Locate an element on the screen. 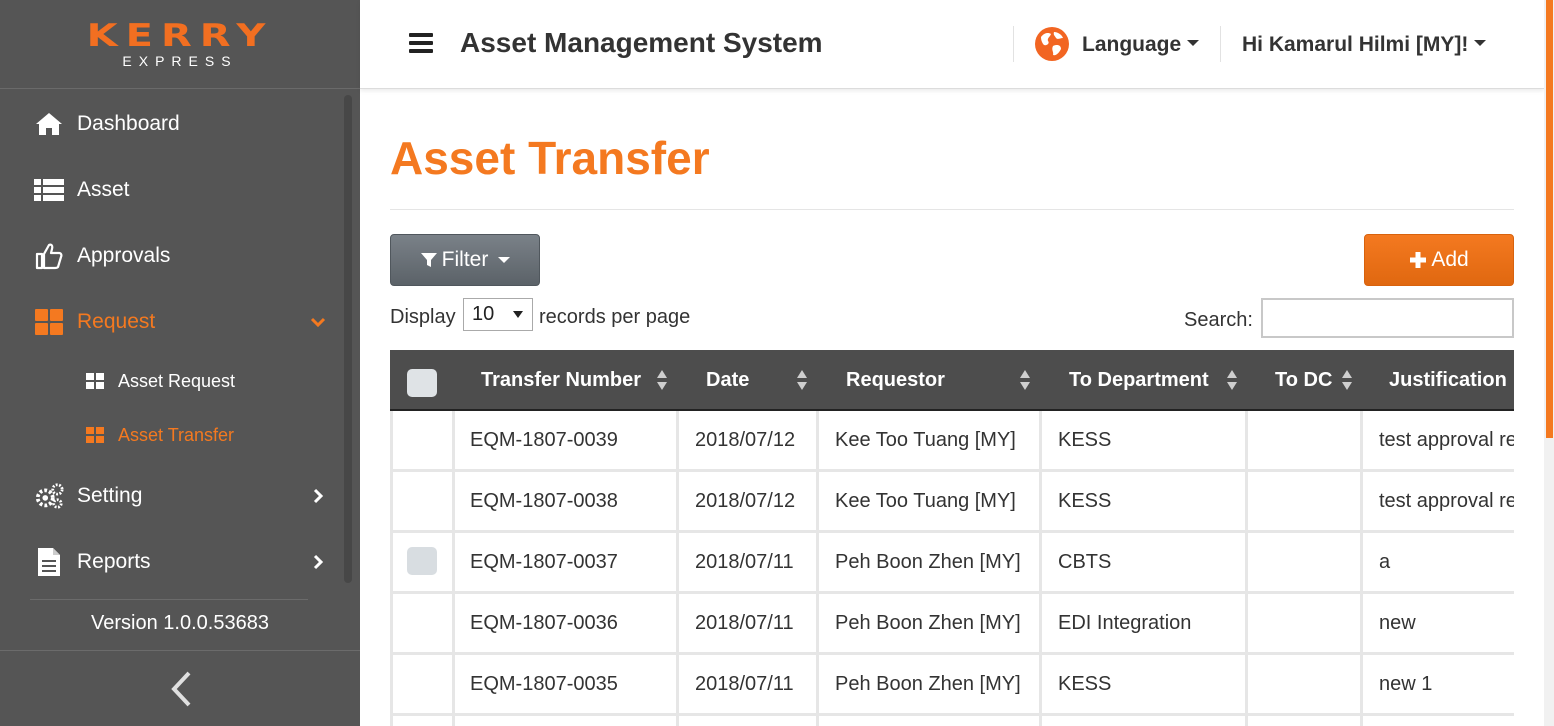  transfer-number-cell: EQM-1807-0037 is located at coordinates (544, 562).